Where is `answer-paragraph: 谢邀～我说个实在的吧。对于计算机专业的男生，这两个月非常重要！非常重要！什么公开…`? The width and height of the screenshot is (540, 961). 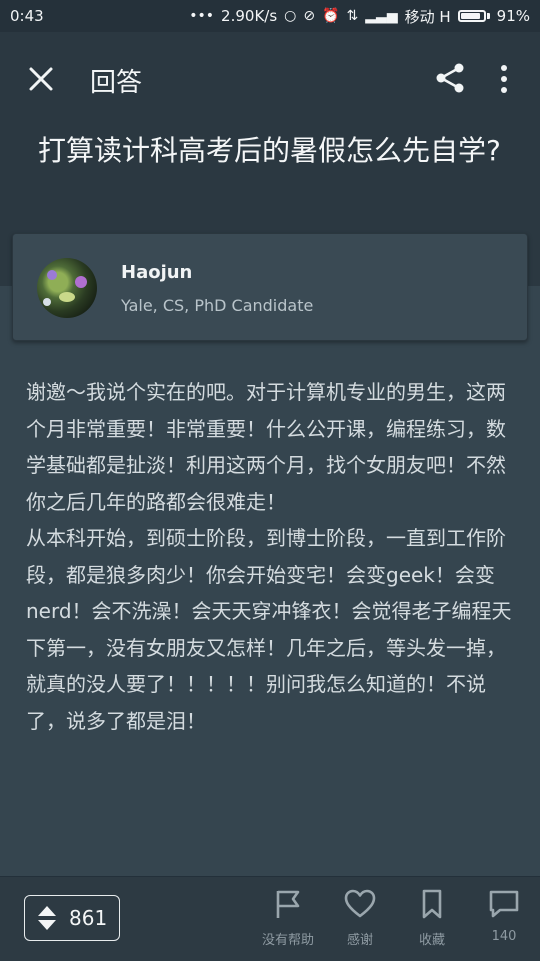
answer-paragraph: 谢邀～我说个实在的吧。对于计算机专业的男生，这两个月非常重要！非常重要！什么公开… is located at coordinates (266, 447).